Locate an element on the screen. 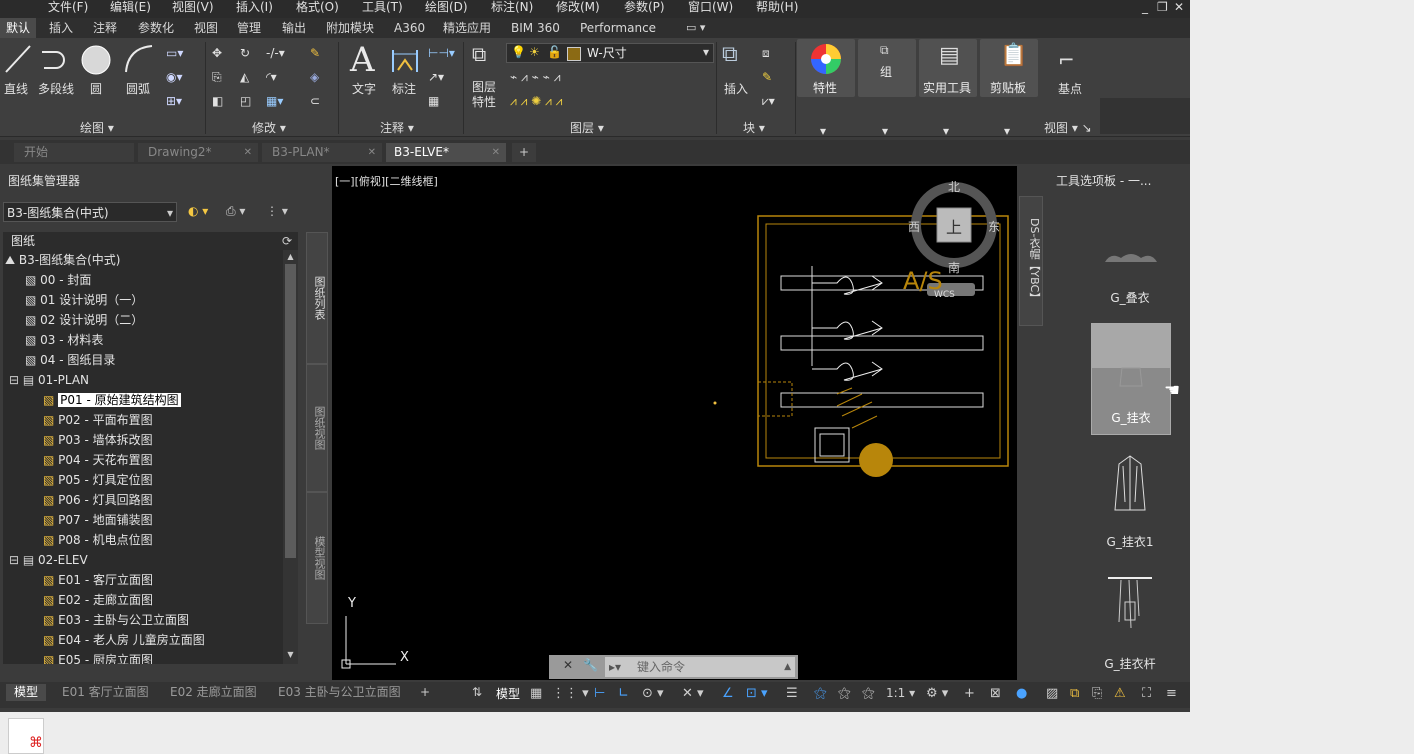 Image resolution: width=1414 pixels, height=754 pixels. ribbon-tab-annotate: 注释 is located at coordinates (105, 28).